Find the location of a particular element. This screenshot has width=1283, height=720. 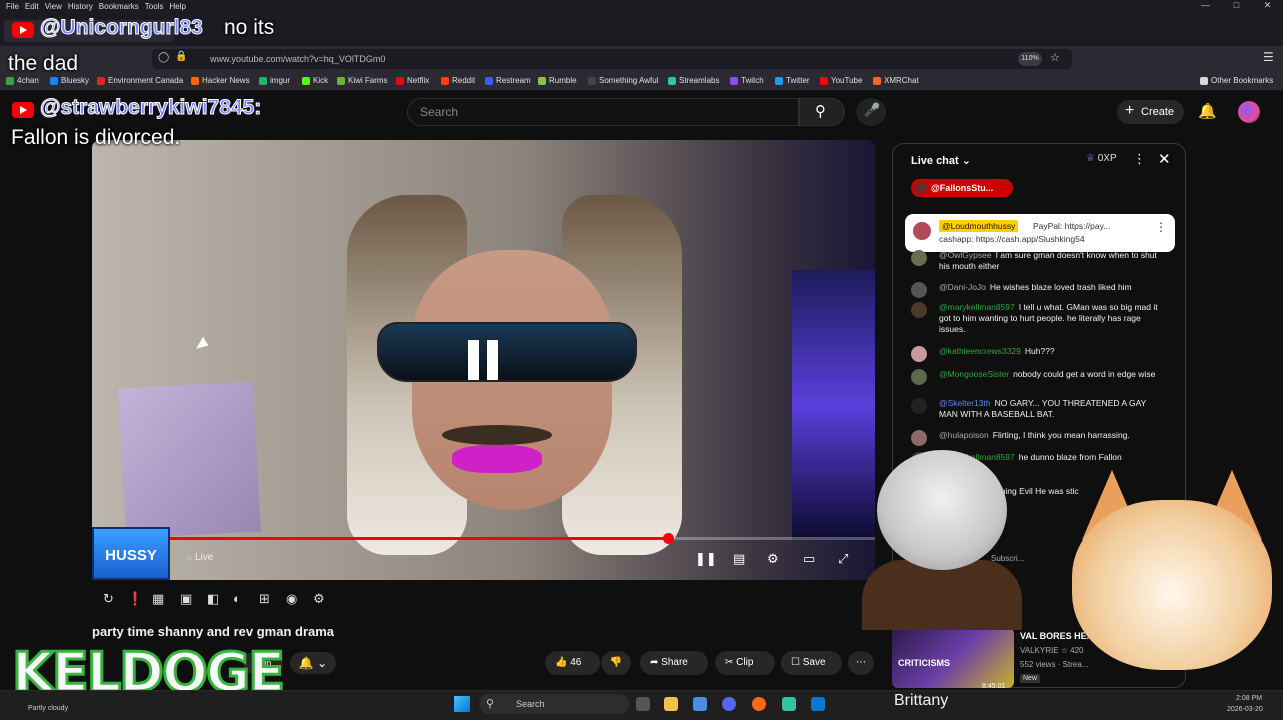

menu-view: View is located at coordinates (53, 6).